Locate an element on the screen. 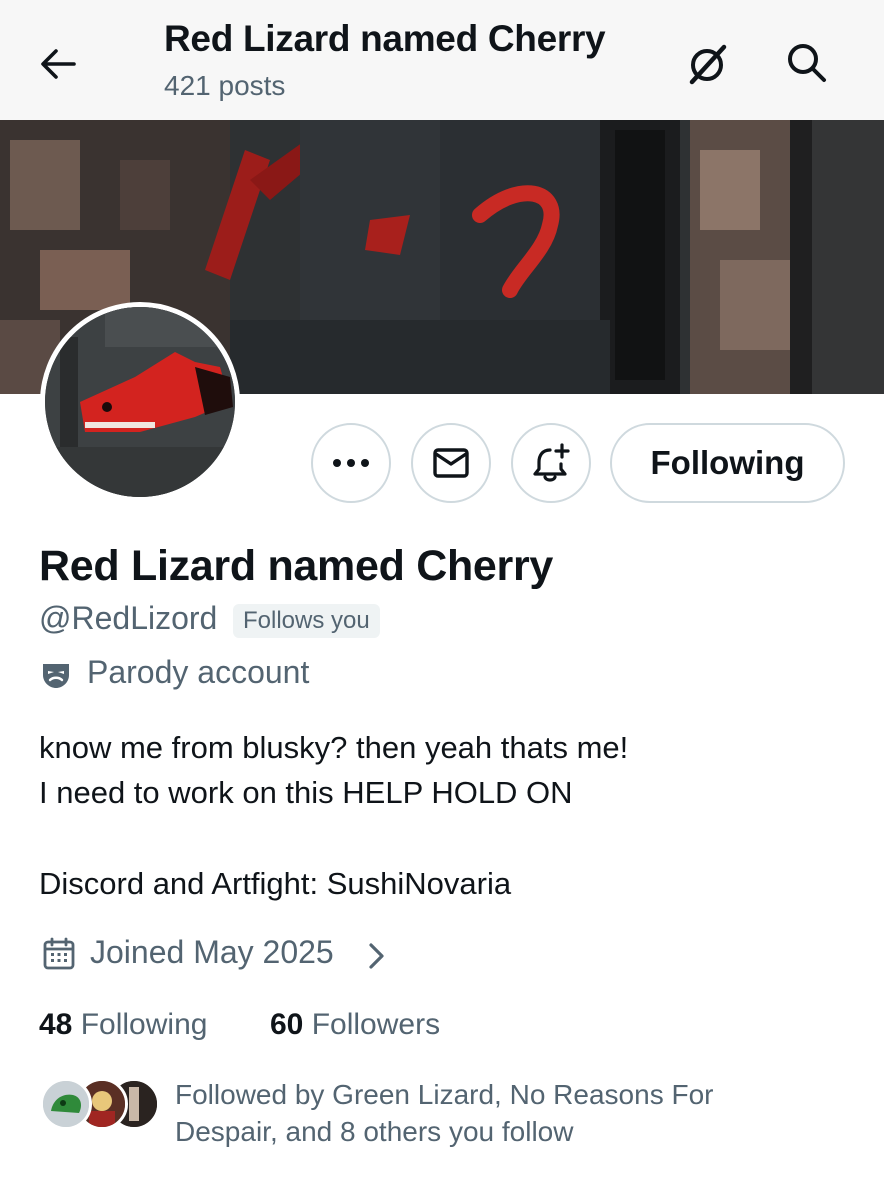 The height and width of the screenshot is (1200, 884). notifications-button is located at coordinates (551, 463).